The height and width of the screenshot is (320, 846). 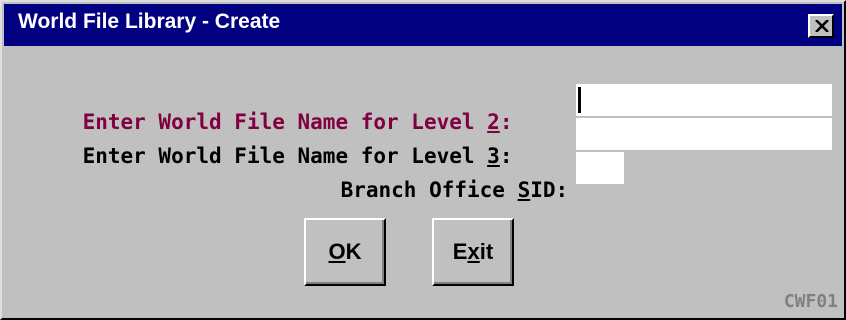 I want to click on level2-name-field, so click(x=704, y=100).